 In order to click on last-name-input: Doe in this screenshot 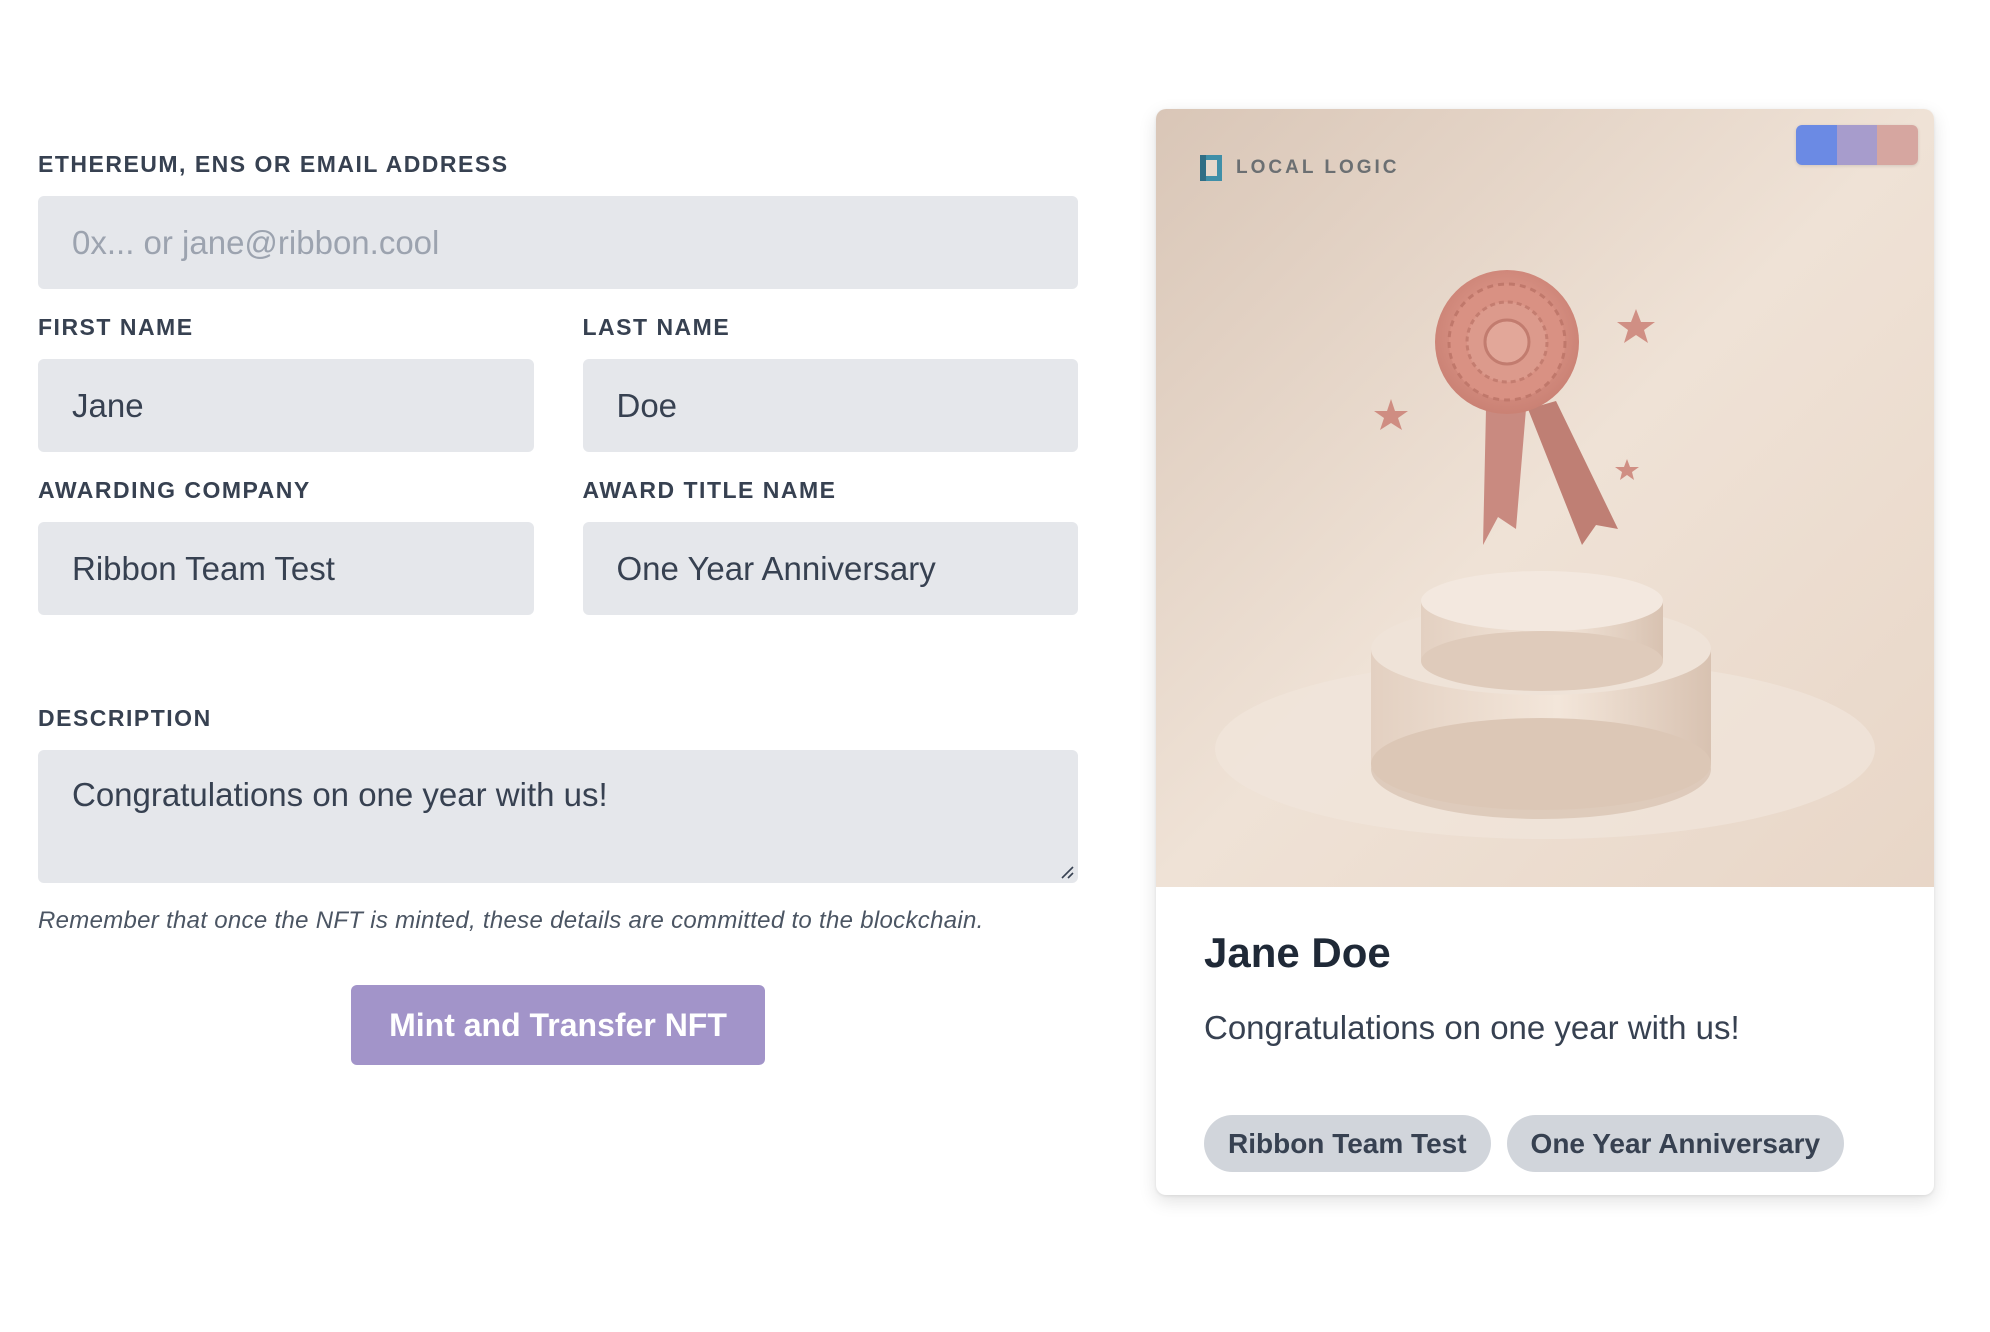, I will do `click(830, 405)`.